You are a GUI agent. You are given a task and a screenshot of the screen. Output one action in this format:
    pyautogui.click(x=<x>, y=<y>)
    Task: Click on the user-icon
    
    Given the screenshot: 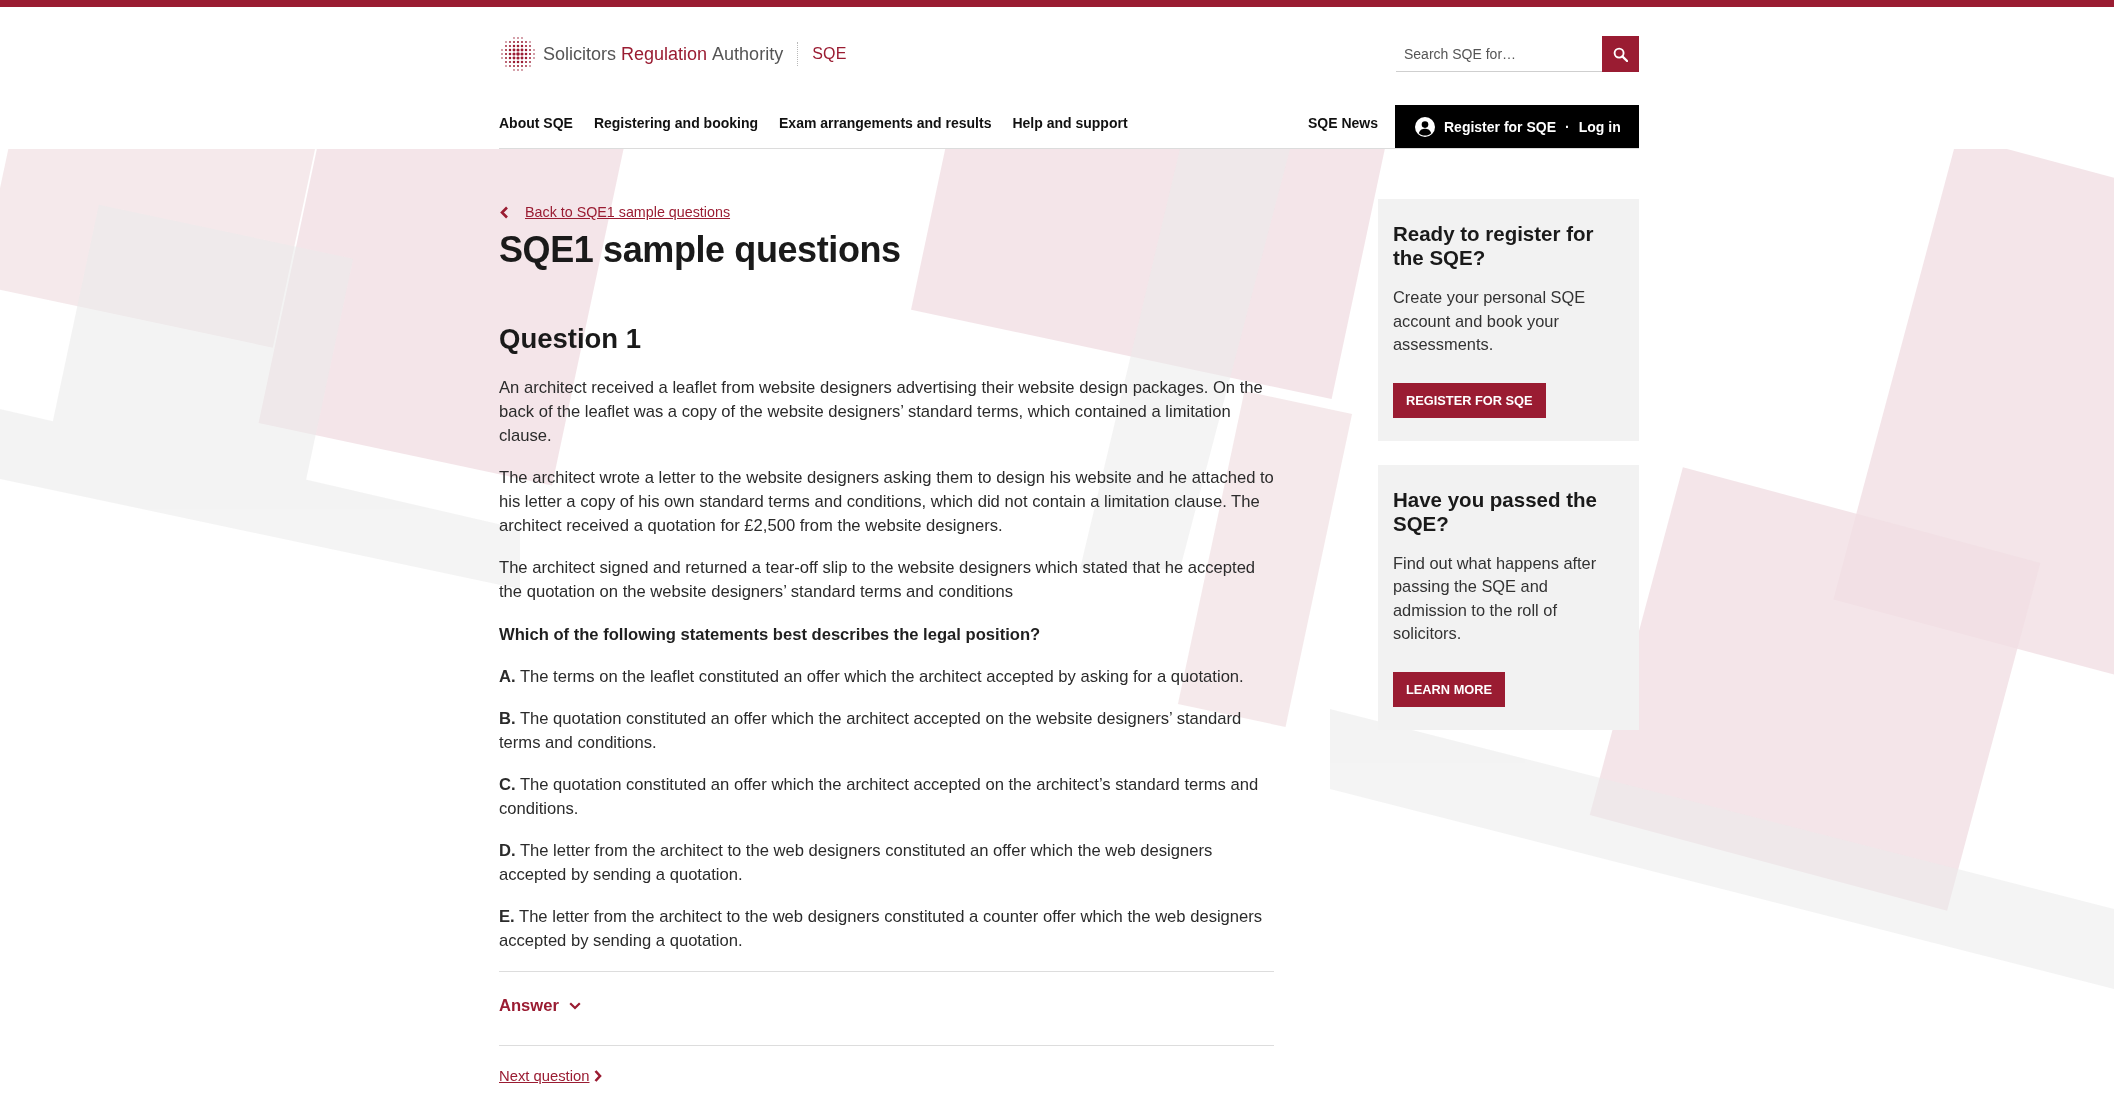 What is the action you would take?
    pyautogui.click(x=1425, y=126)
    